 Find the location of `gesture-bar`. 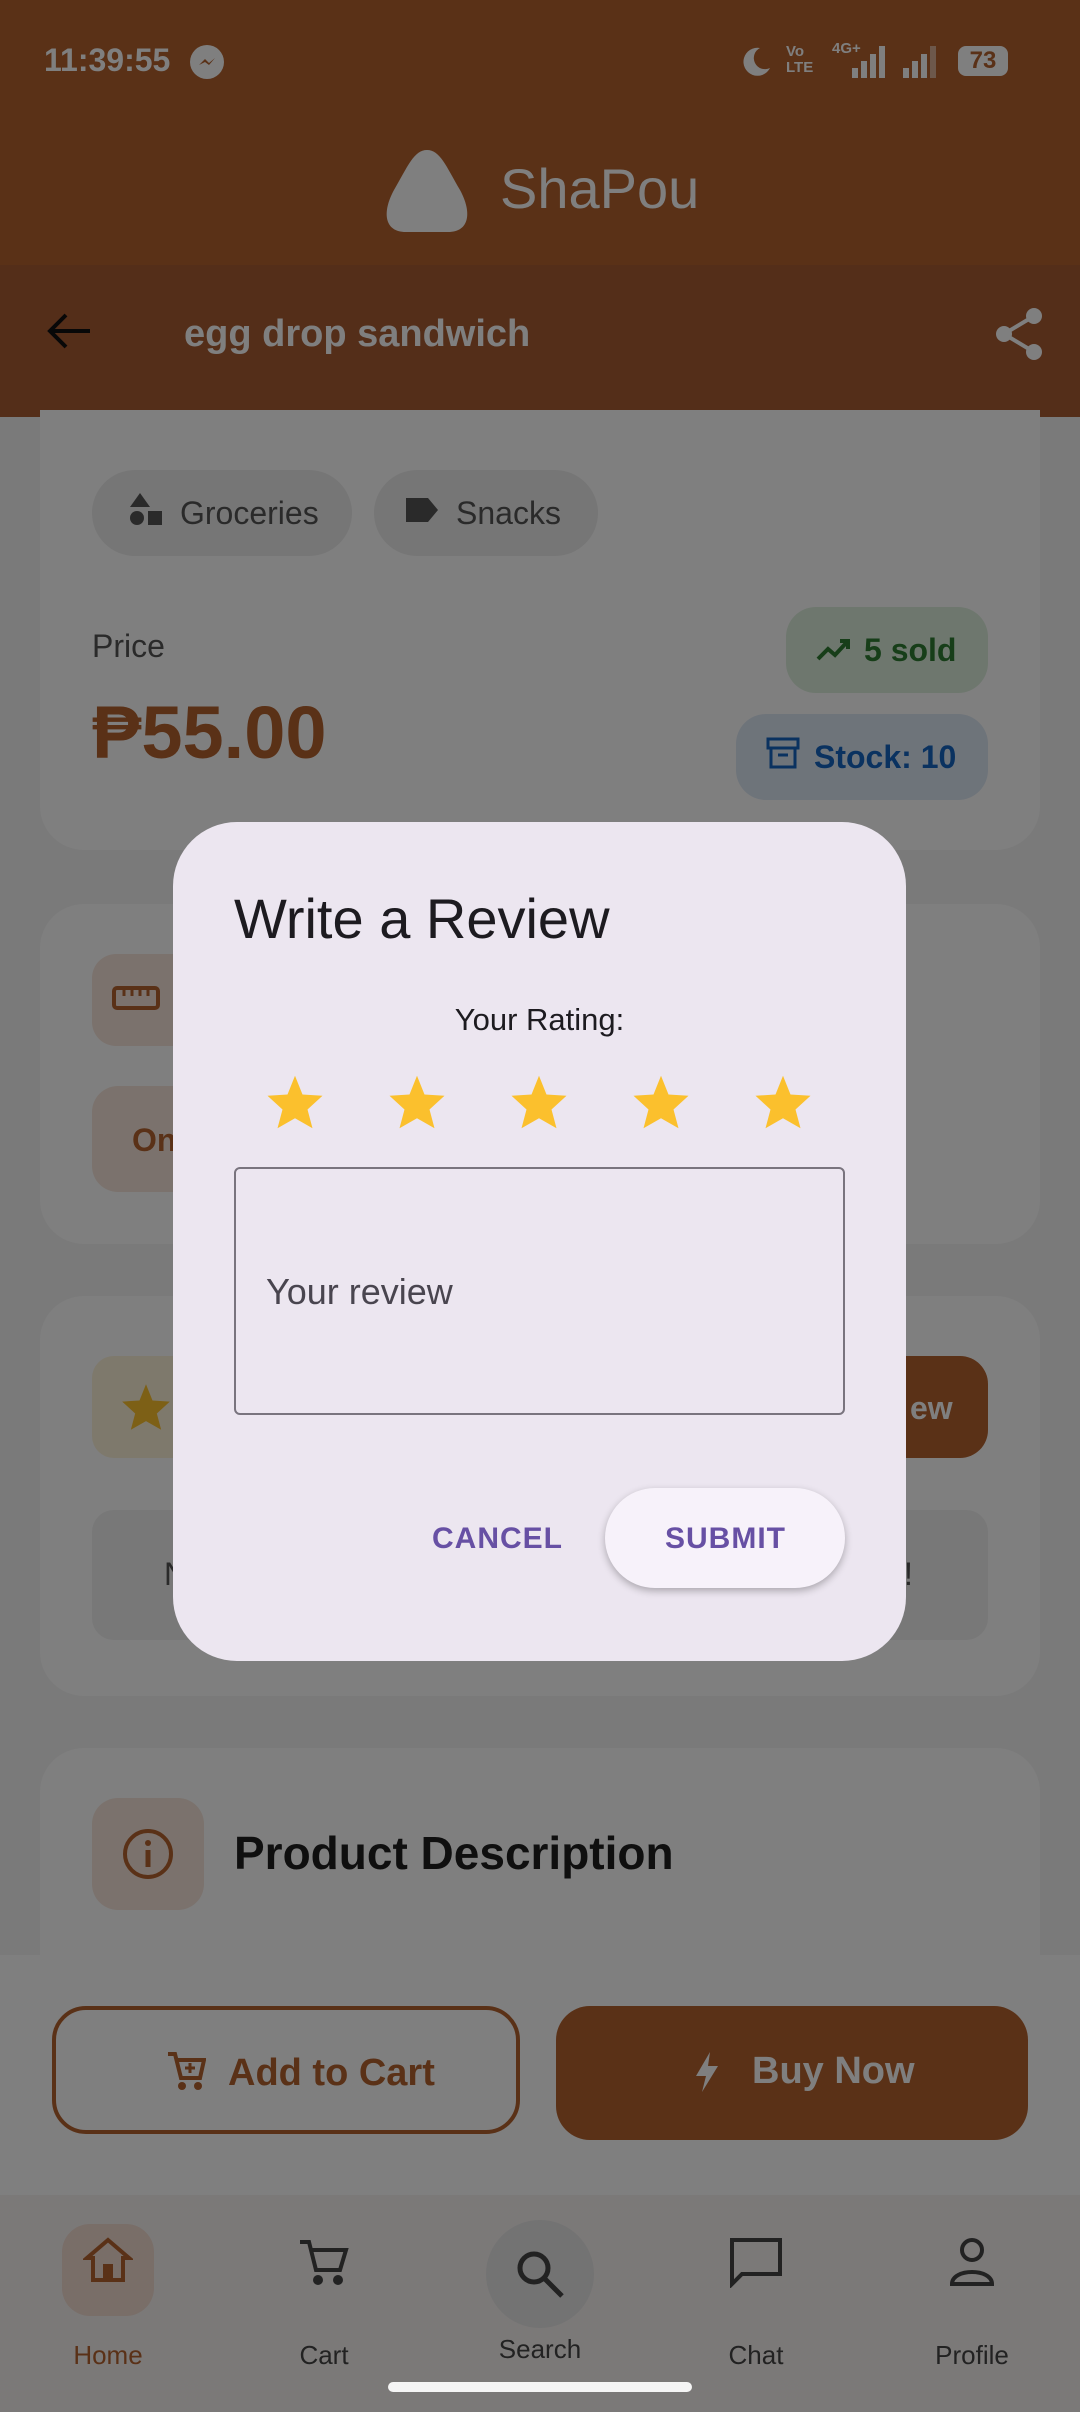

gesture-bar is located at coordinates (540, 2387).